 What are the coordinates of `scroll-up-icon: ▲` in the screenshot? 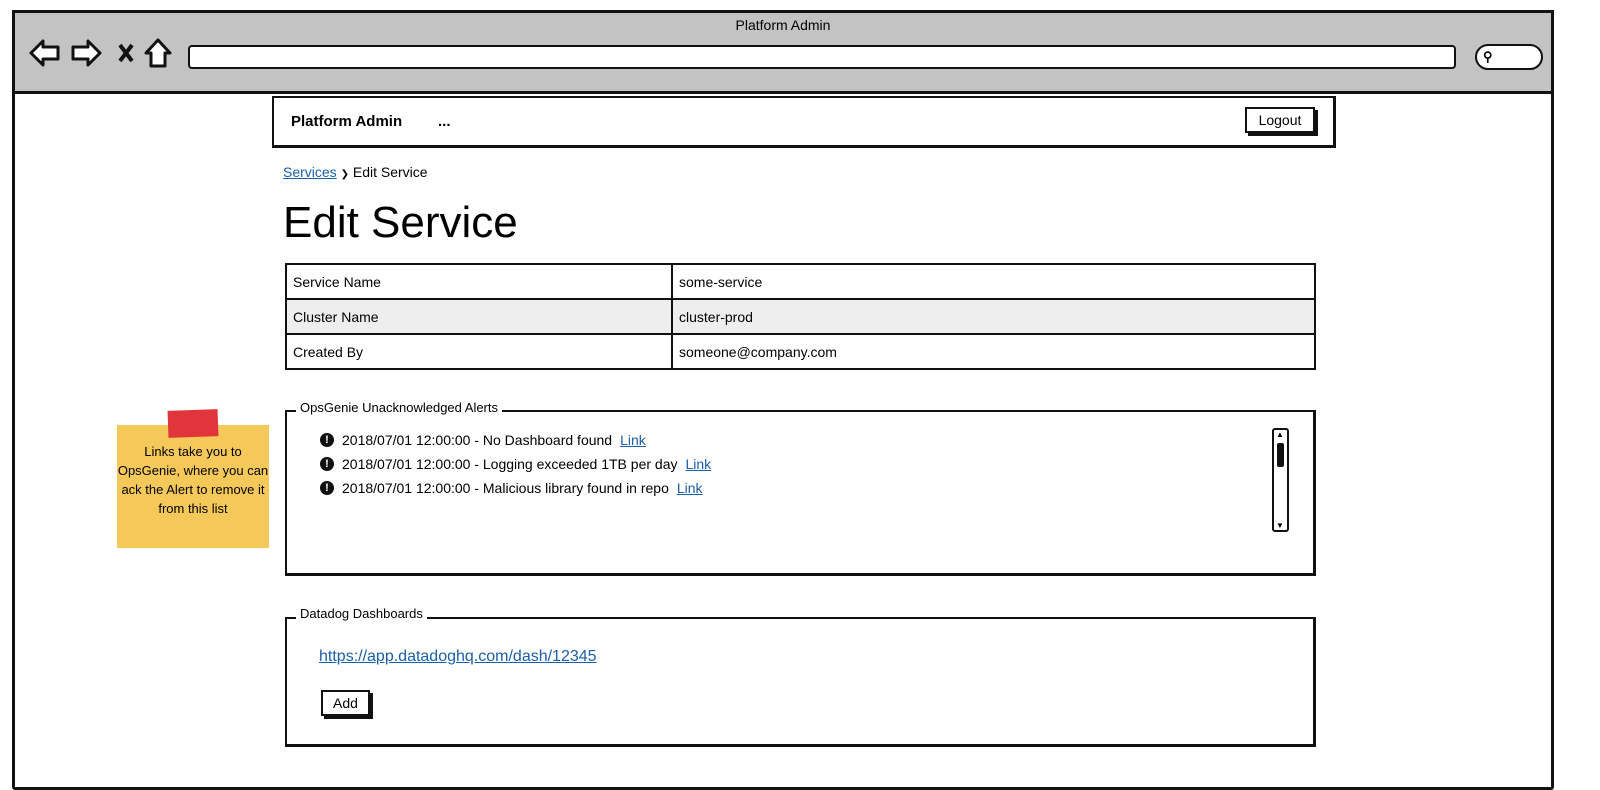 It's located at (1280, 434).